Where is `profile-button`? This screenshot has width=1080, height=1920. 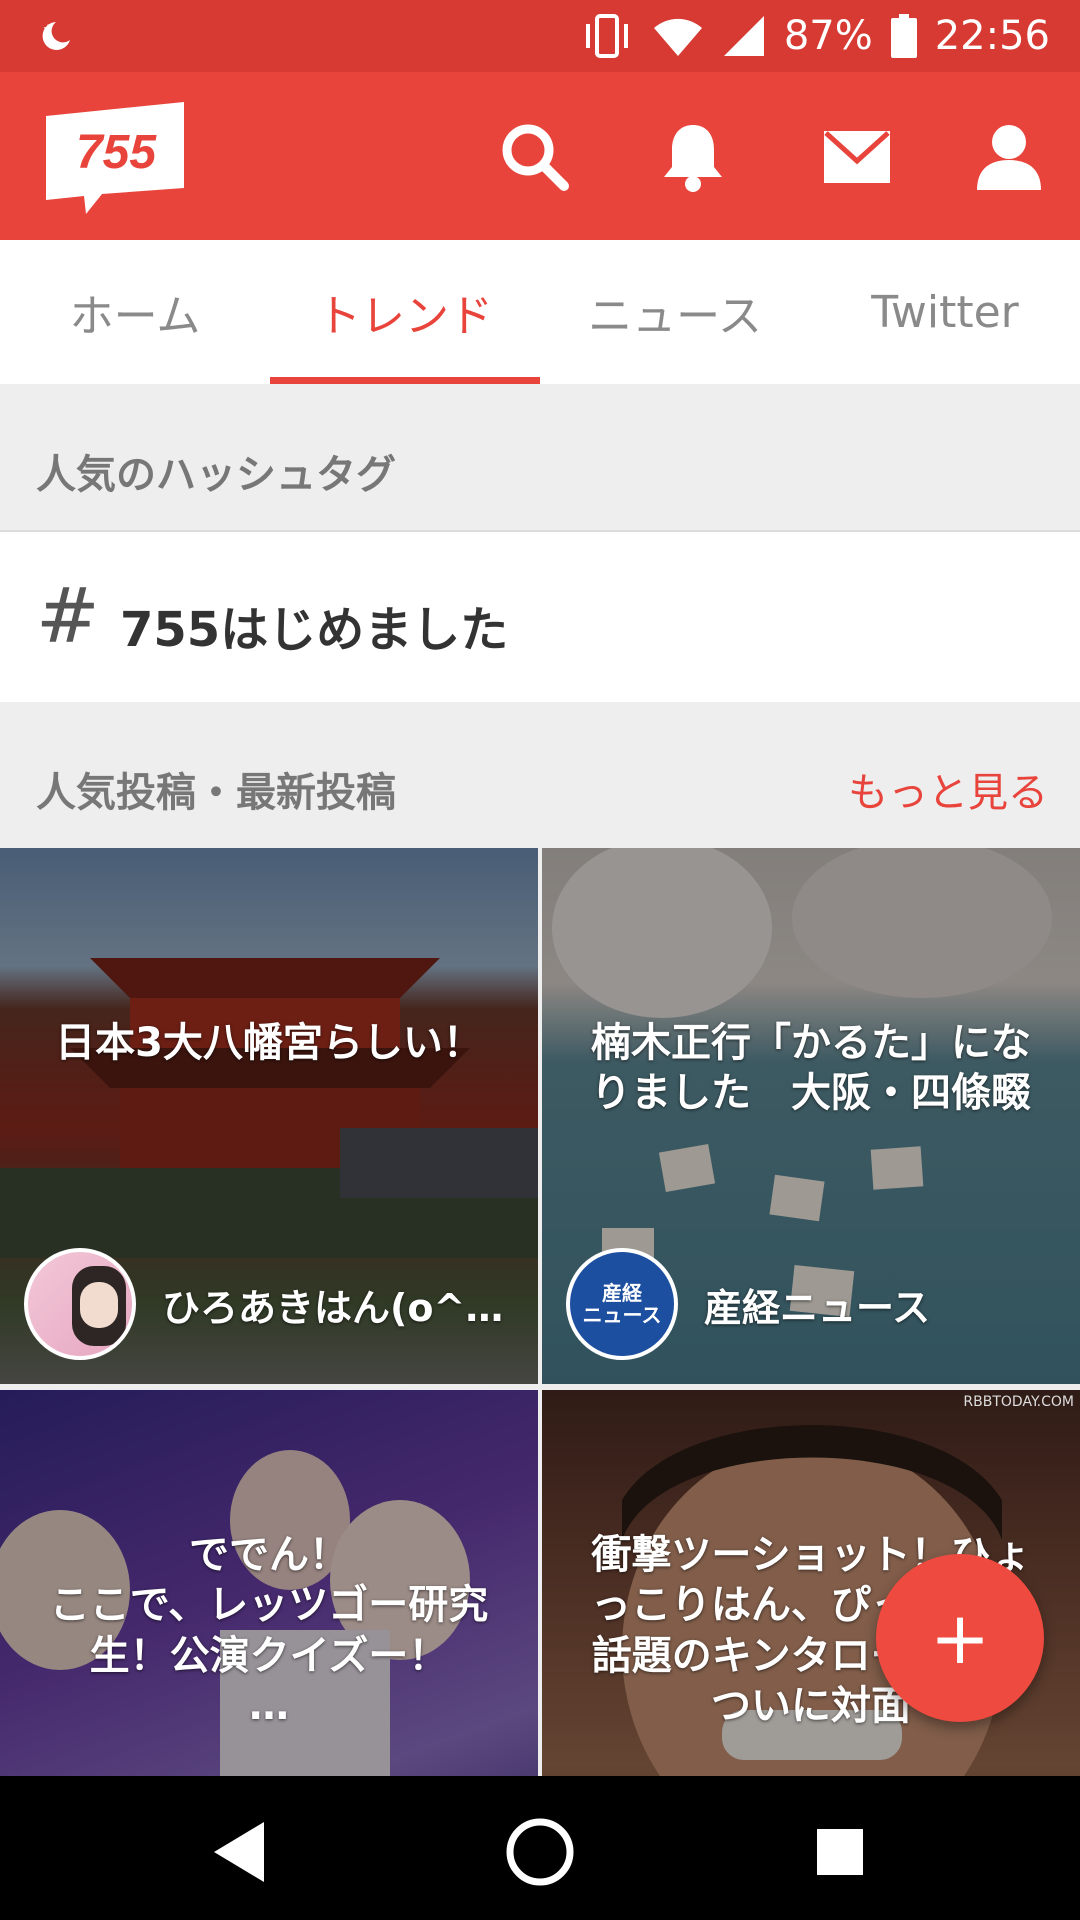 profile-button is located at coordinates (1009, 157).